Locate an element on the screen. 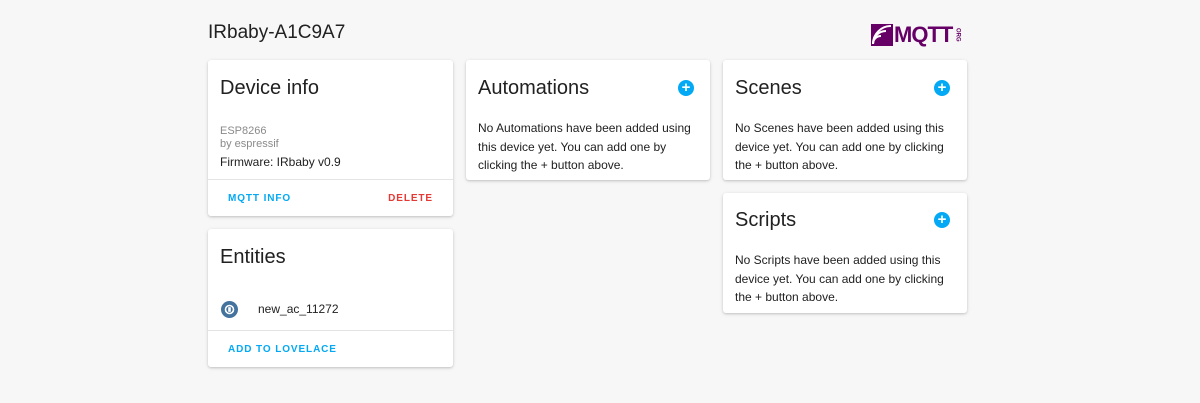 Image resolution: width=1200 pixels, height=403 pixels. device-firmware: Firmware: IRbaby v0.9 is located at coordinates (280, 162).